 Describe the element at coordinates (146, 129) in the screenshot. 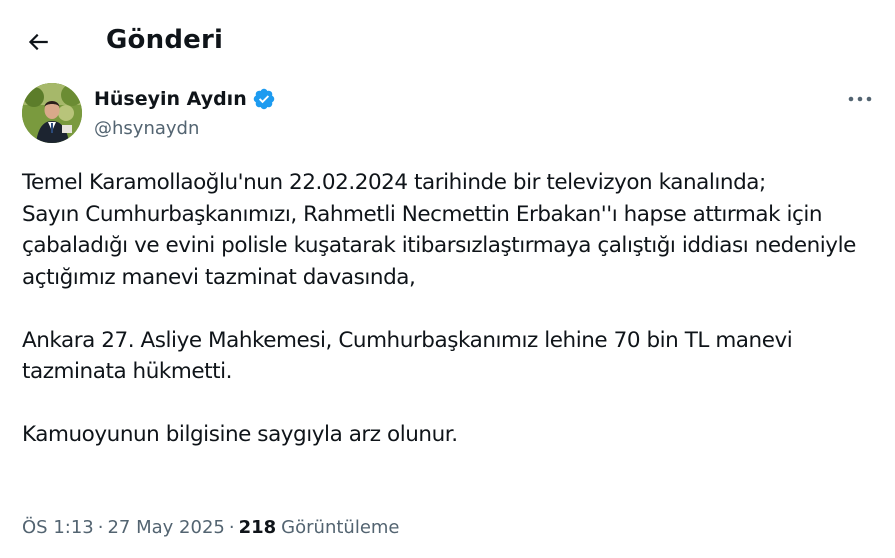

I see `author-handle: @hsynaydn` at that location.